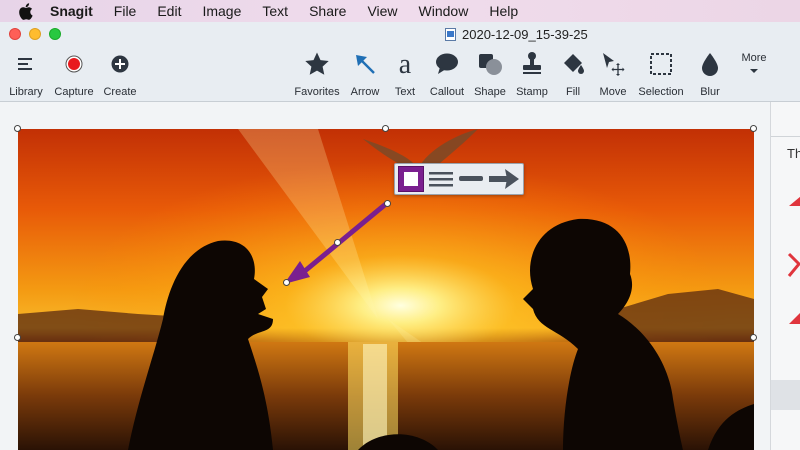 The width and height of the screenshot is (800, 450). What do you see at coordinates (661, 64) in the screenshot?
I see `selection-icon` at bounding box center [661, 64].